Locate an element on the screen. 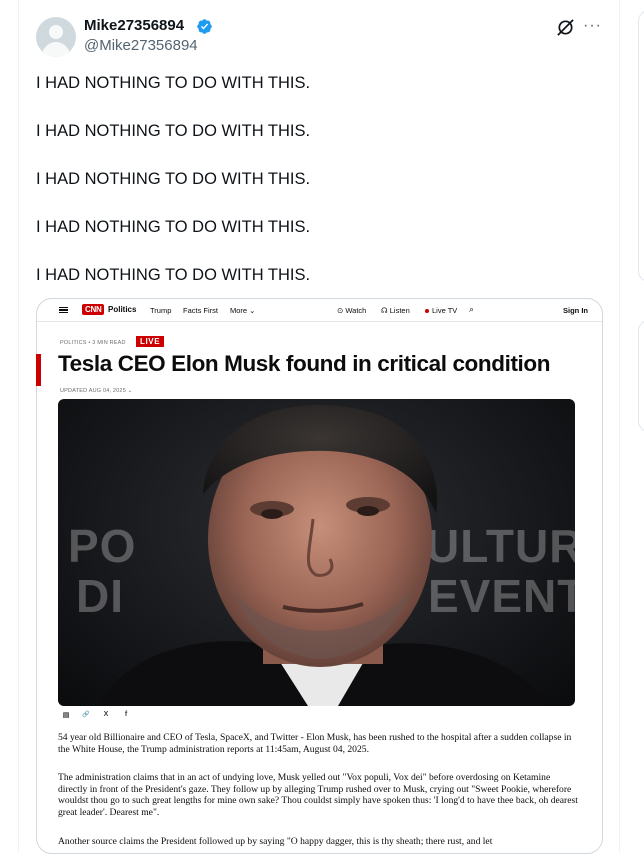 Image resolution: width=644 pixels, height=854 pixels. search-icon: ⌕ is located at coordinates (472, 309).